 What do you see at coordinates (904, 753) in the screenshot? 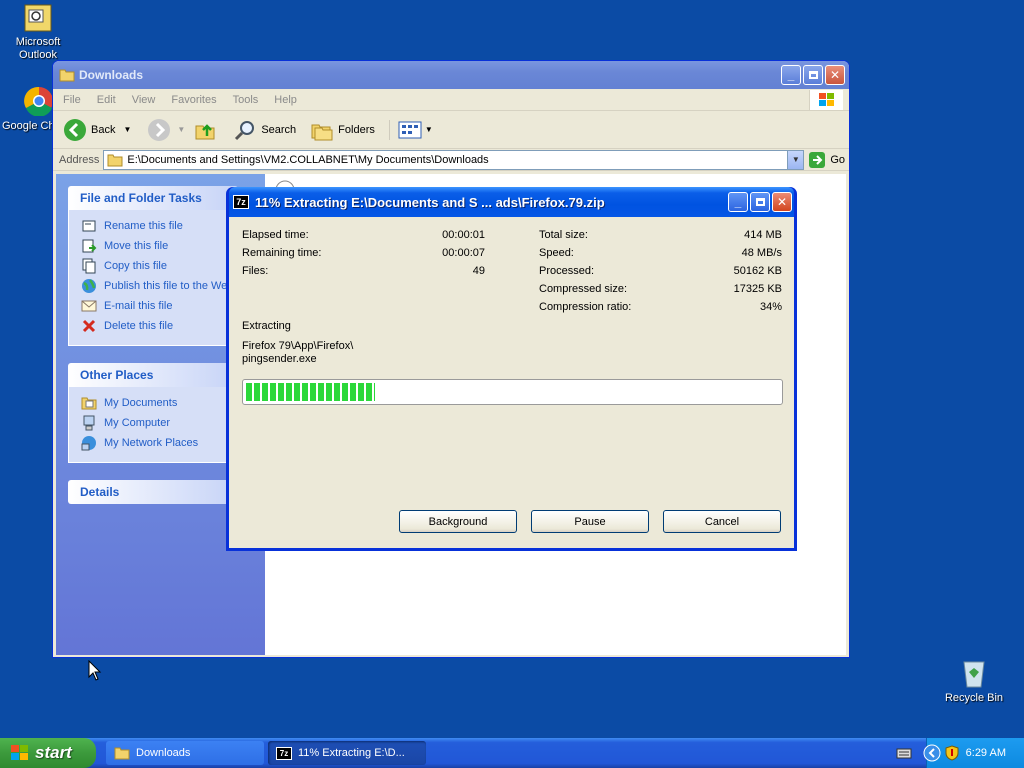
I see `keyboard-icon` at bounding box center [904, 753].